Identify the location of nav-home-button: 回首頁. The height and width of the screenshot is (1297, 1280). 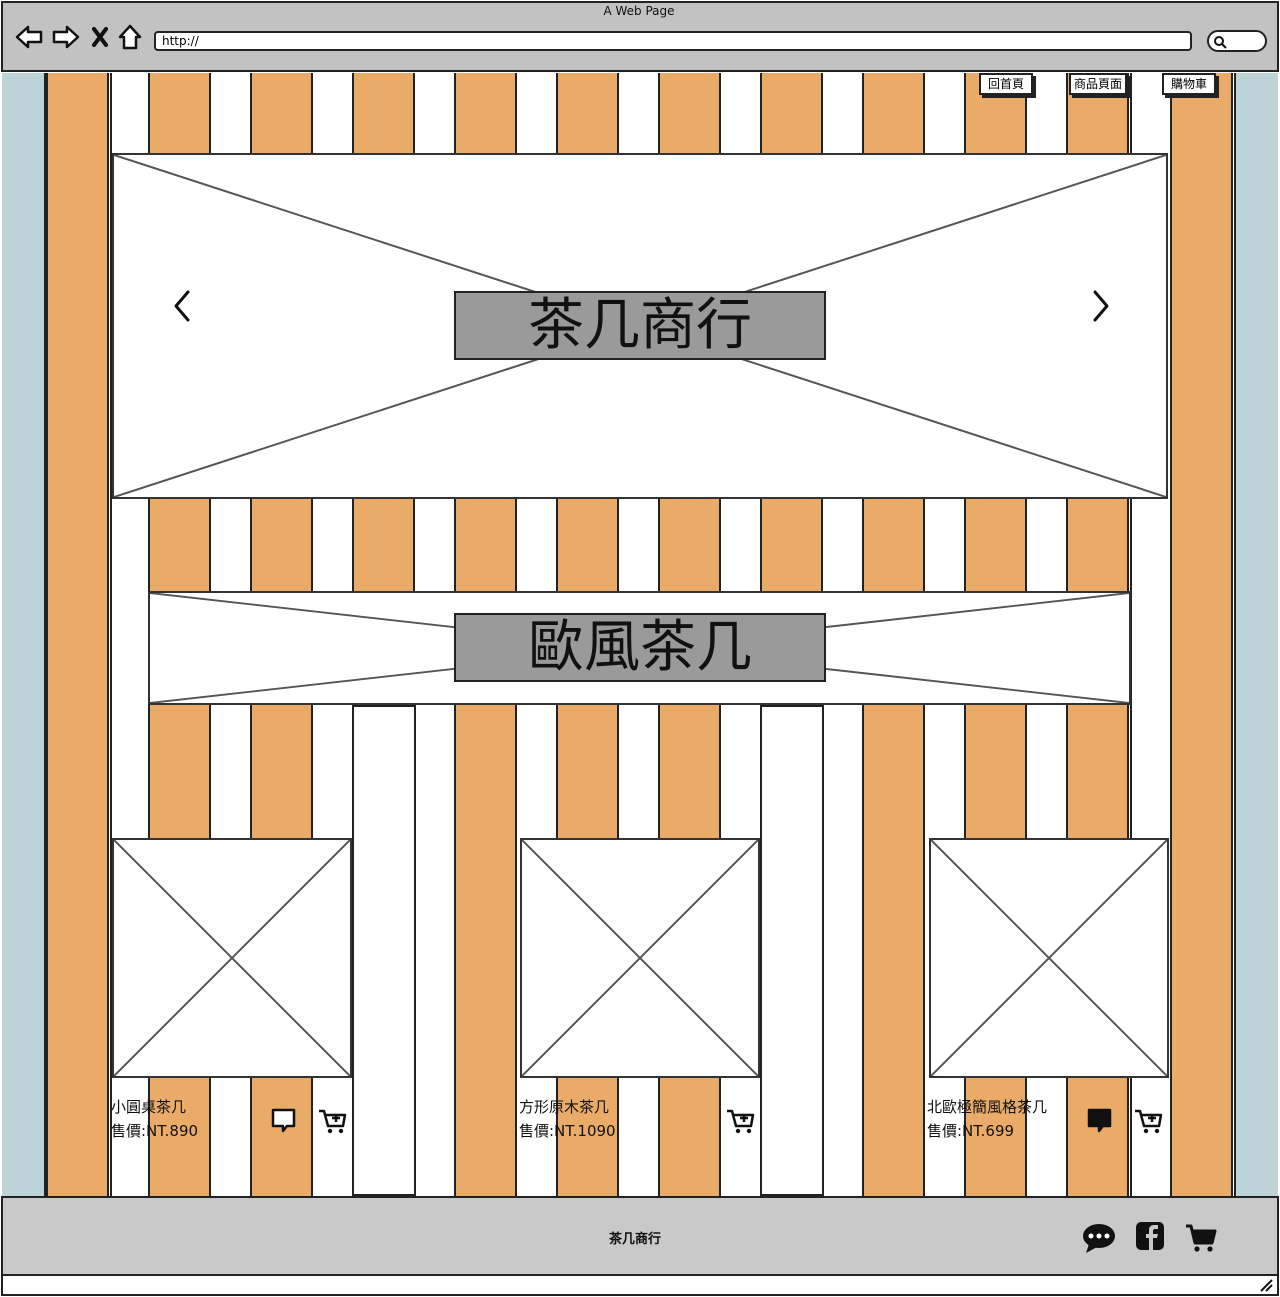
(1006, 84).